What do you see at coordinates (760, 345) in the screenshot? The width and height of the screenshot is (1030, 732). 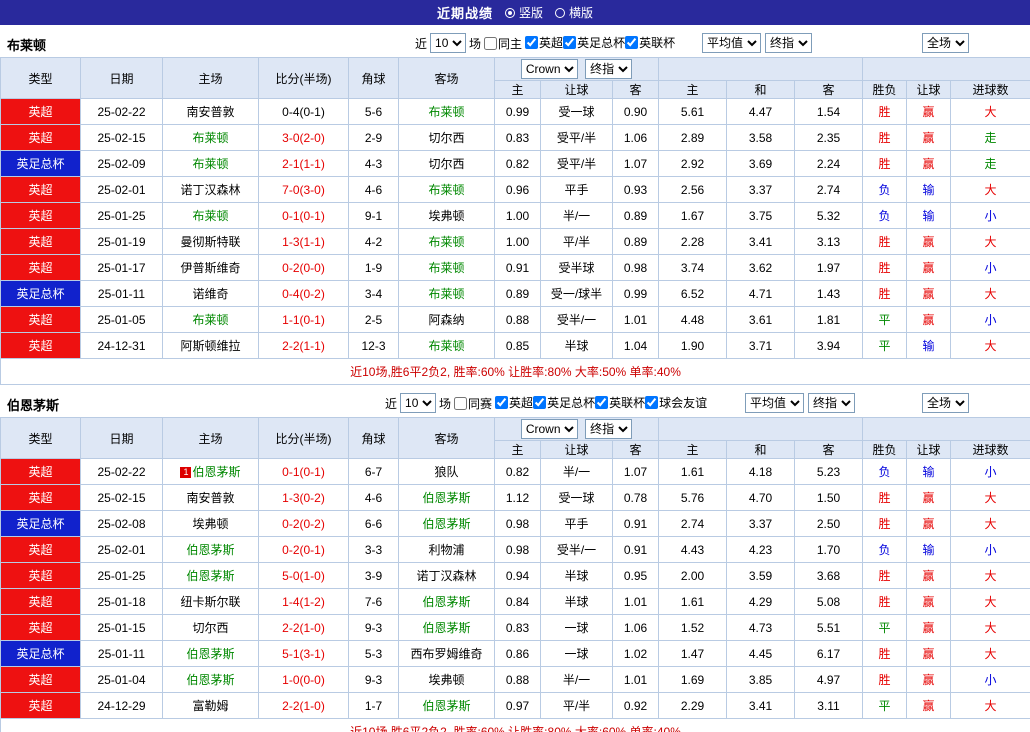 I see `avg-draw: 3.71` at bounding box center [760, 345].